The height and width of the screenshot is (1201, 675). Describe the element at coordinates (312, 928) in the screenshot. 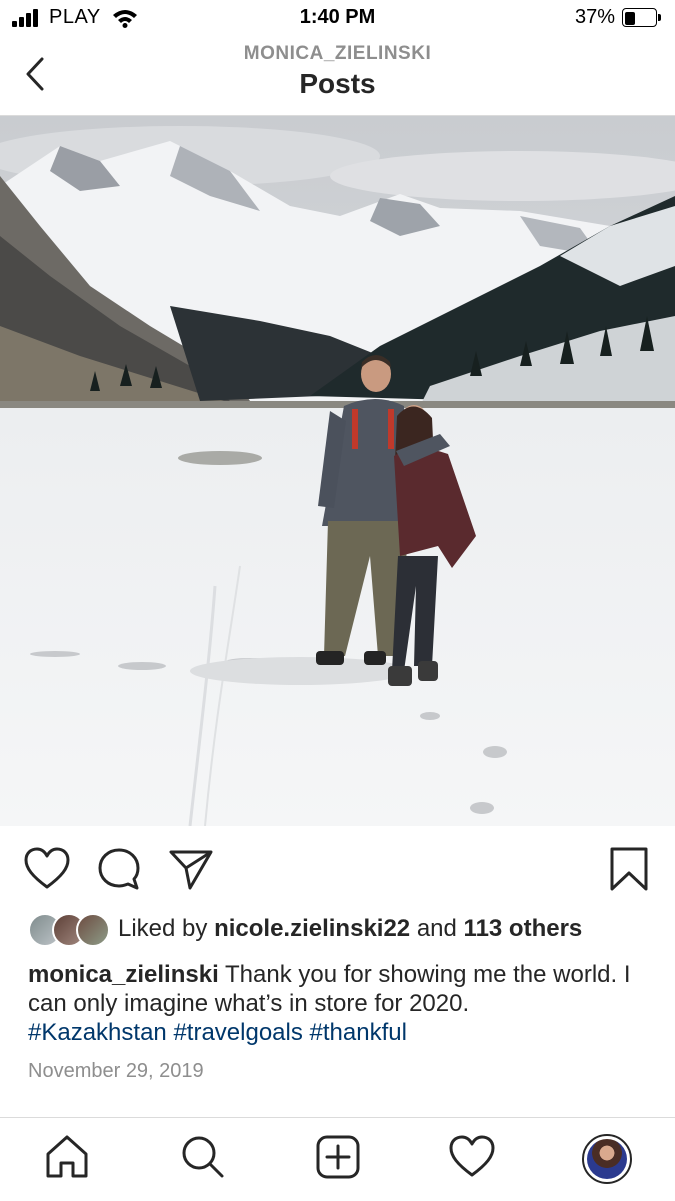

I see `liked-by-user-link: nicole.zielinski22` at that location.